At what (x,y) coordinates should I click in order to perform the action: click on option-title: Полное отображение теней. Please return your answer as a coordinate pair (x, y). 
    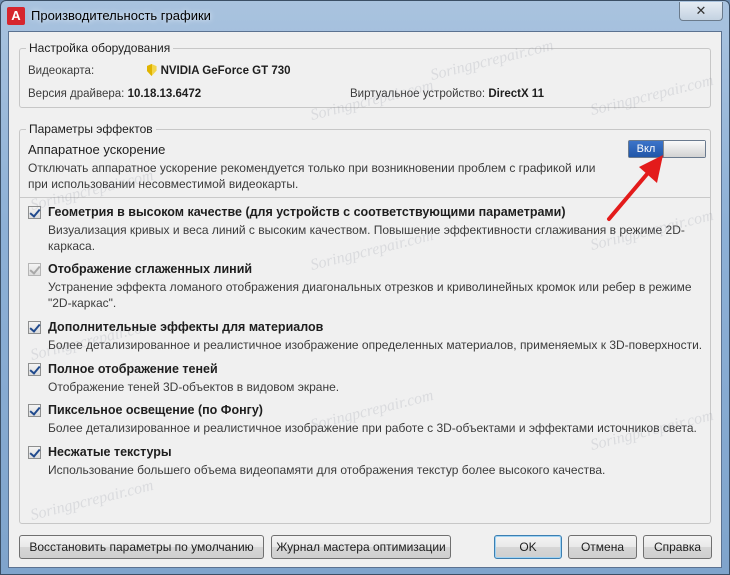
    Looking at the image, I should click on (133, 369).